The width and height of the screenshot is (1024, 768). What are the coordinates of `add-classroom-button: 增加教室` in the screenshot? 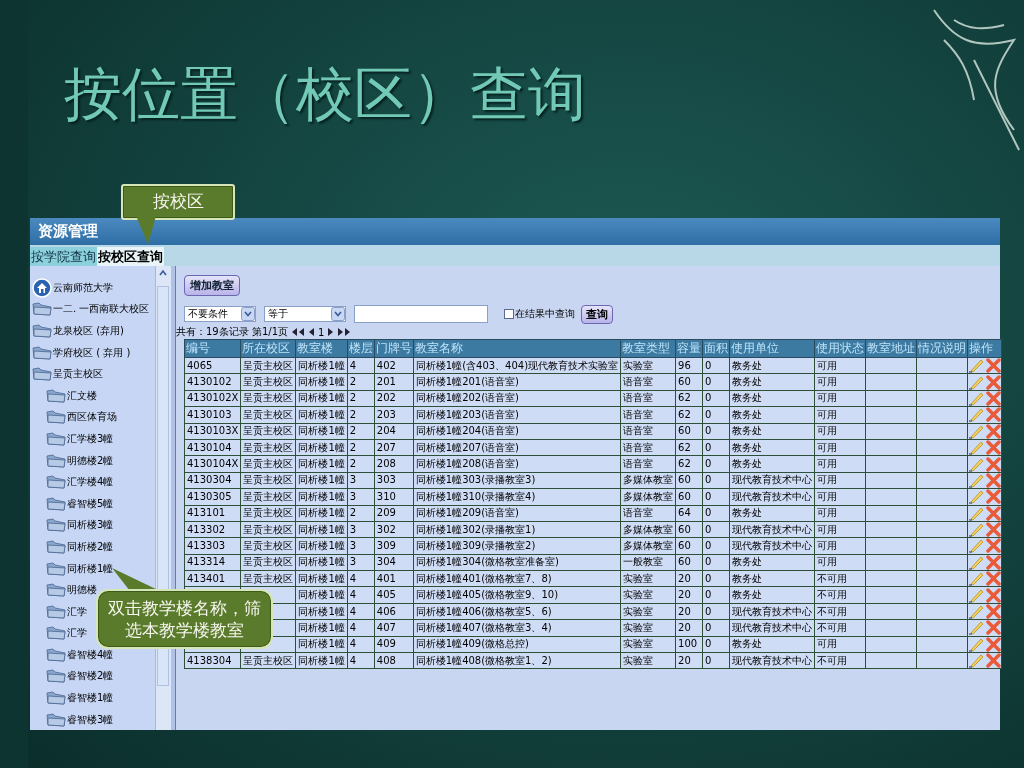 It's located at (212, 285).